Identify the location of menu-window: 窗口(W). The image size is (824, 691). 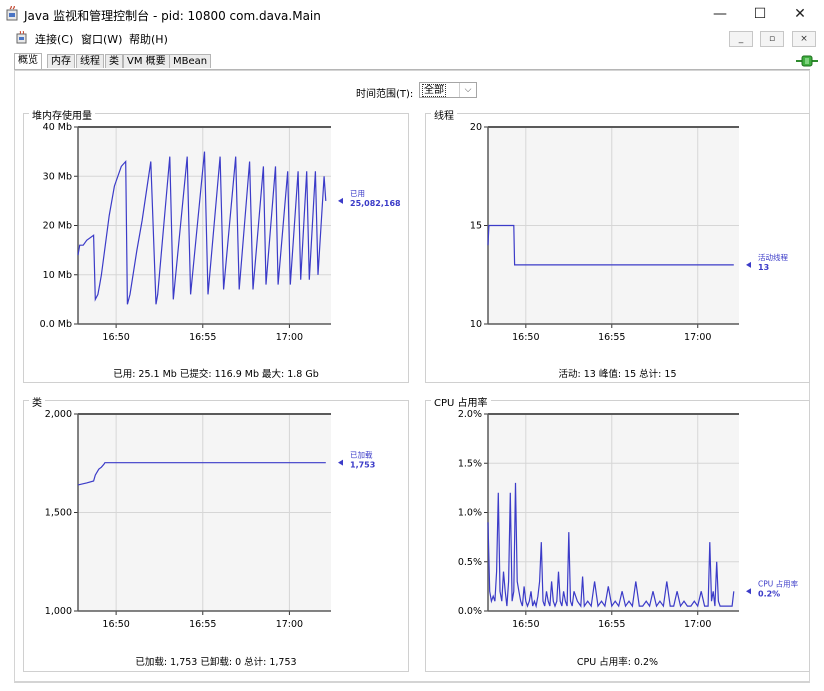
(101, 39).